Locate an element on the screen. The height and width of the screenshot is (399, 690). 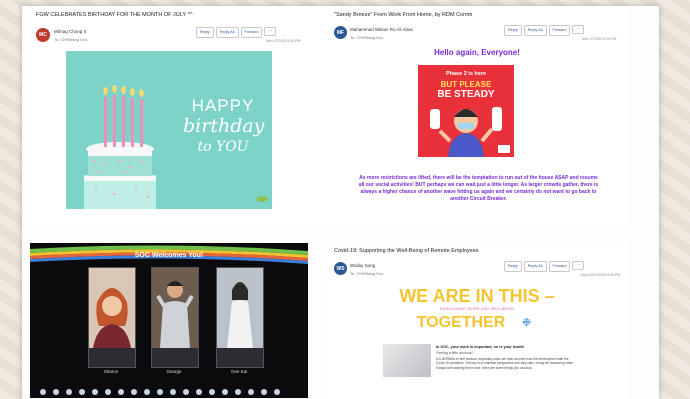
sender-name: Wilnag Chong S is located at coordinates (70, 31).